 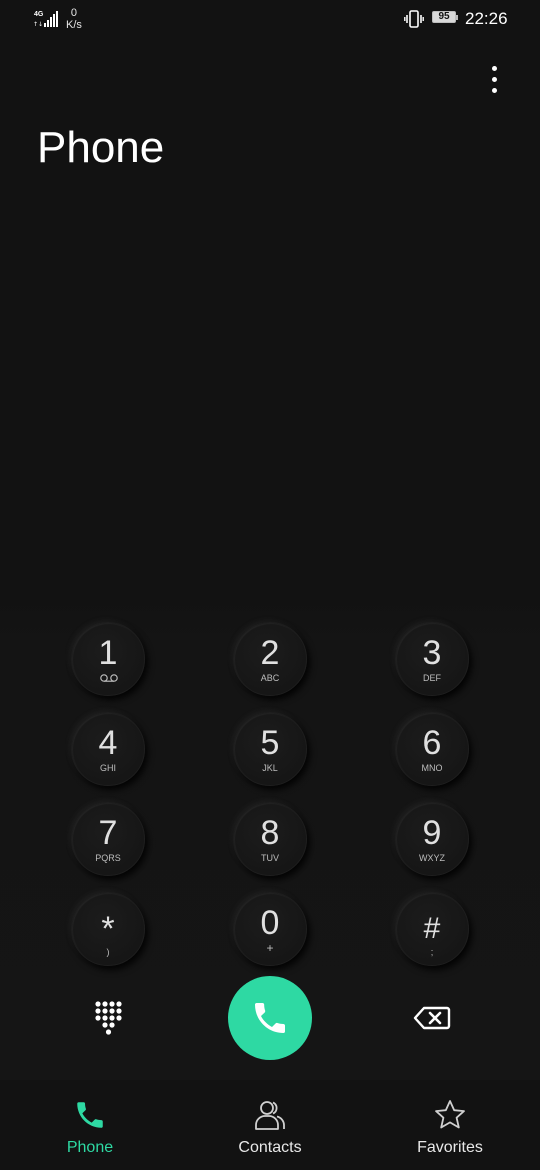 What do you see at coordinates (90, 1130) in the screenshot?
I see `nav-item-phone: Phone` at bounding box center [90, 1130].